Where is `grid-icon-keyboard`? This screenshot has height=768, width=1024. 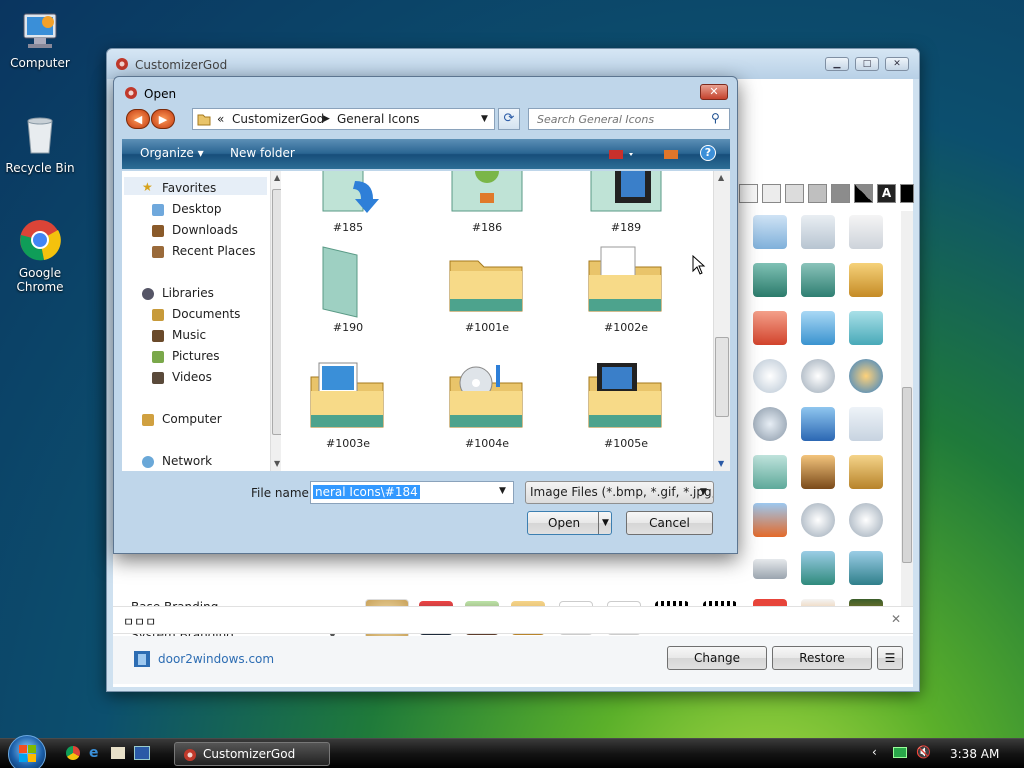 grid-icon-keyboard is located at coordinates (770, 569).